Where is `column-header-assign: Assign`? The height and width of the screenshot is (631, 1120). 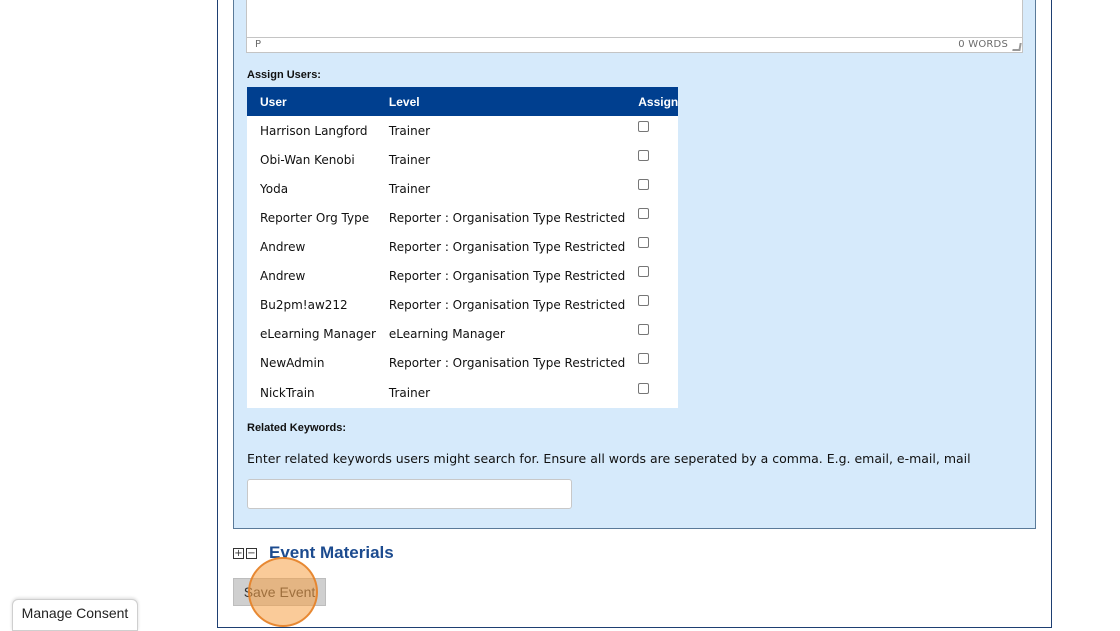
column-header-assign: Assign is located at coordinates (652, 101).